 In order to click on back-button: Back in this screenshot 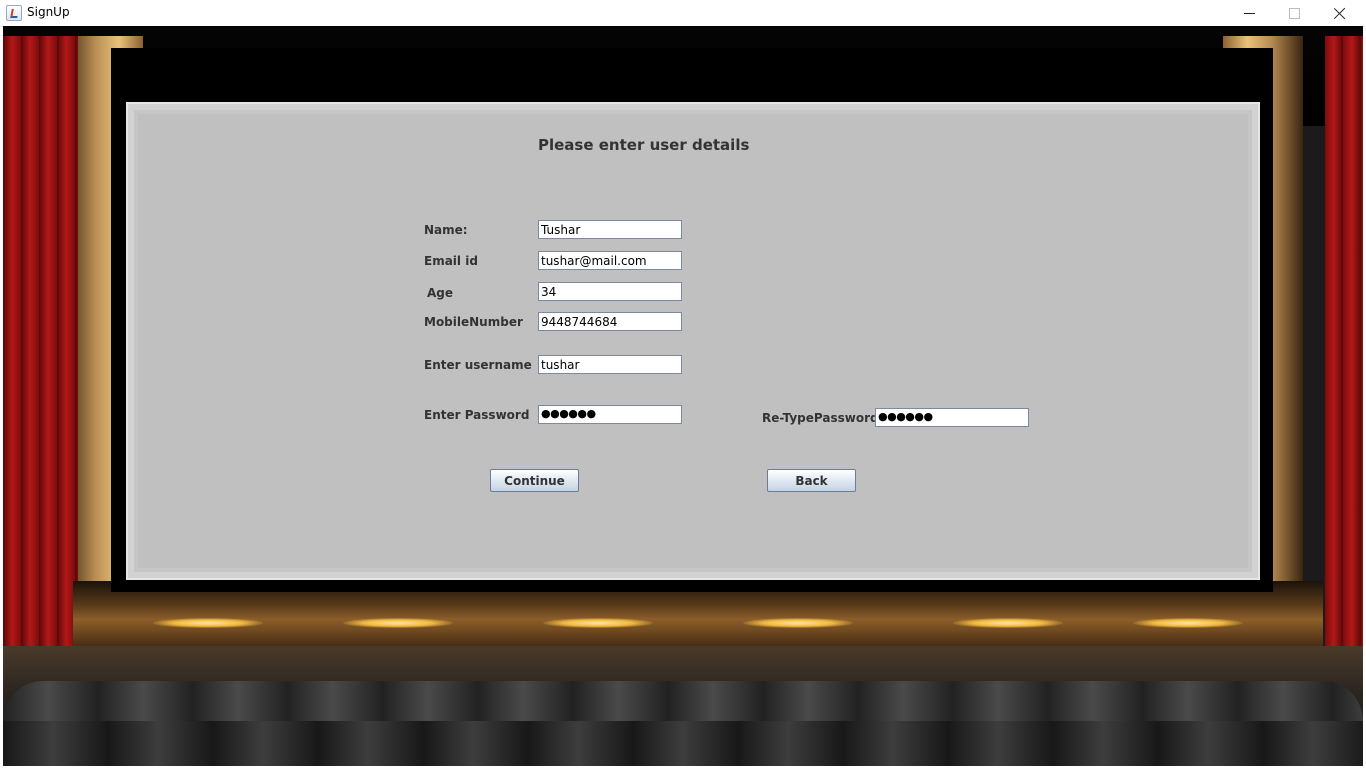, I will do `click(811, 480)`.